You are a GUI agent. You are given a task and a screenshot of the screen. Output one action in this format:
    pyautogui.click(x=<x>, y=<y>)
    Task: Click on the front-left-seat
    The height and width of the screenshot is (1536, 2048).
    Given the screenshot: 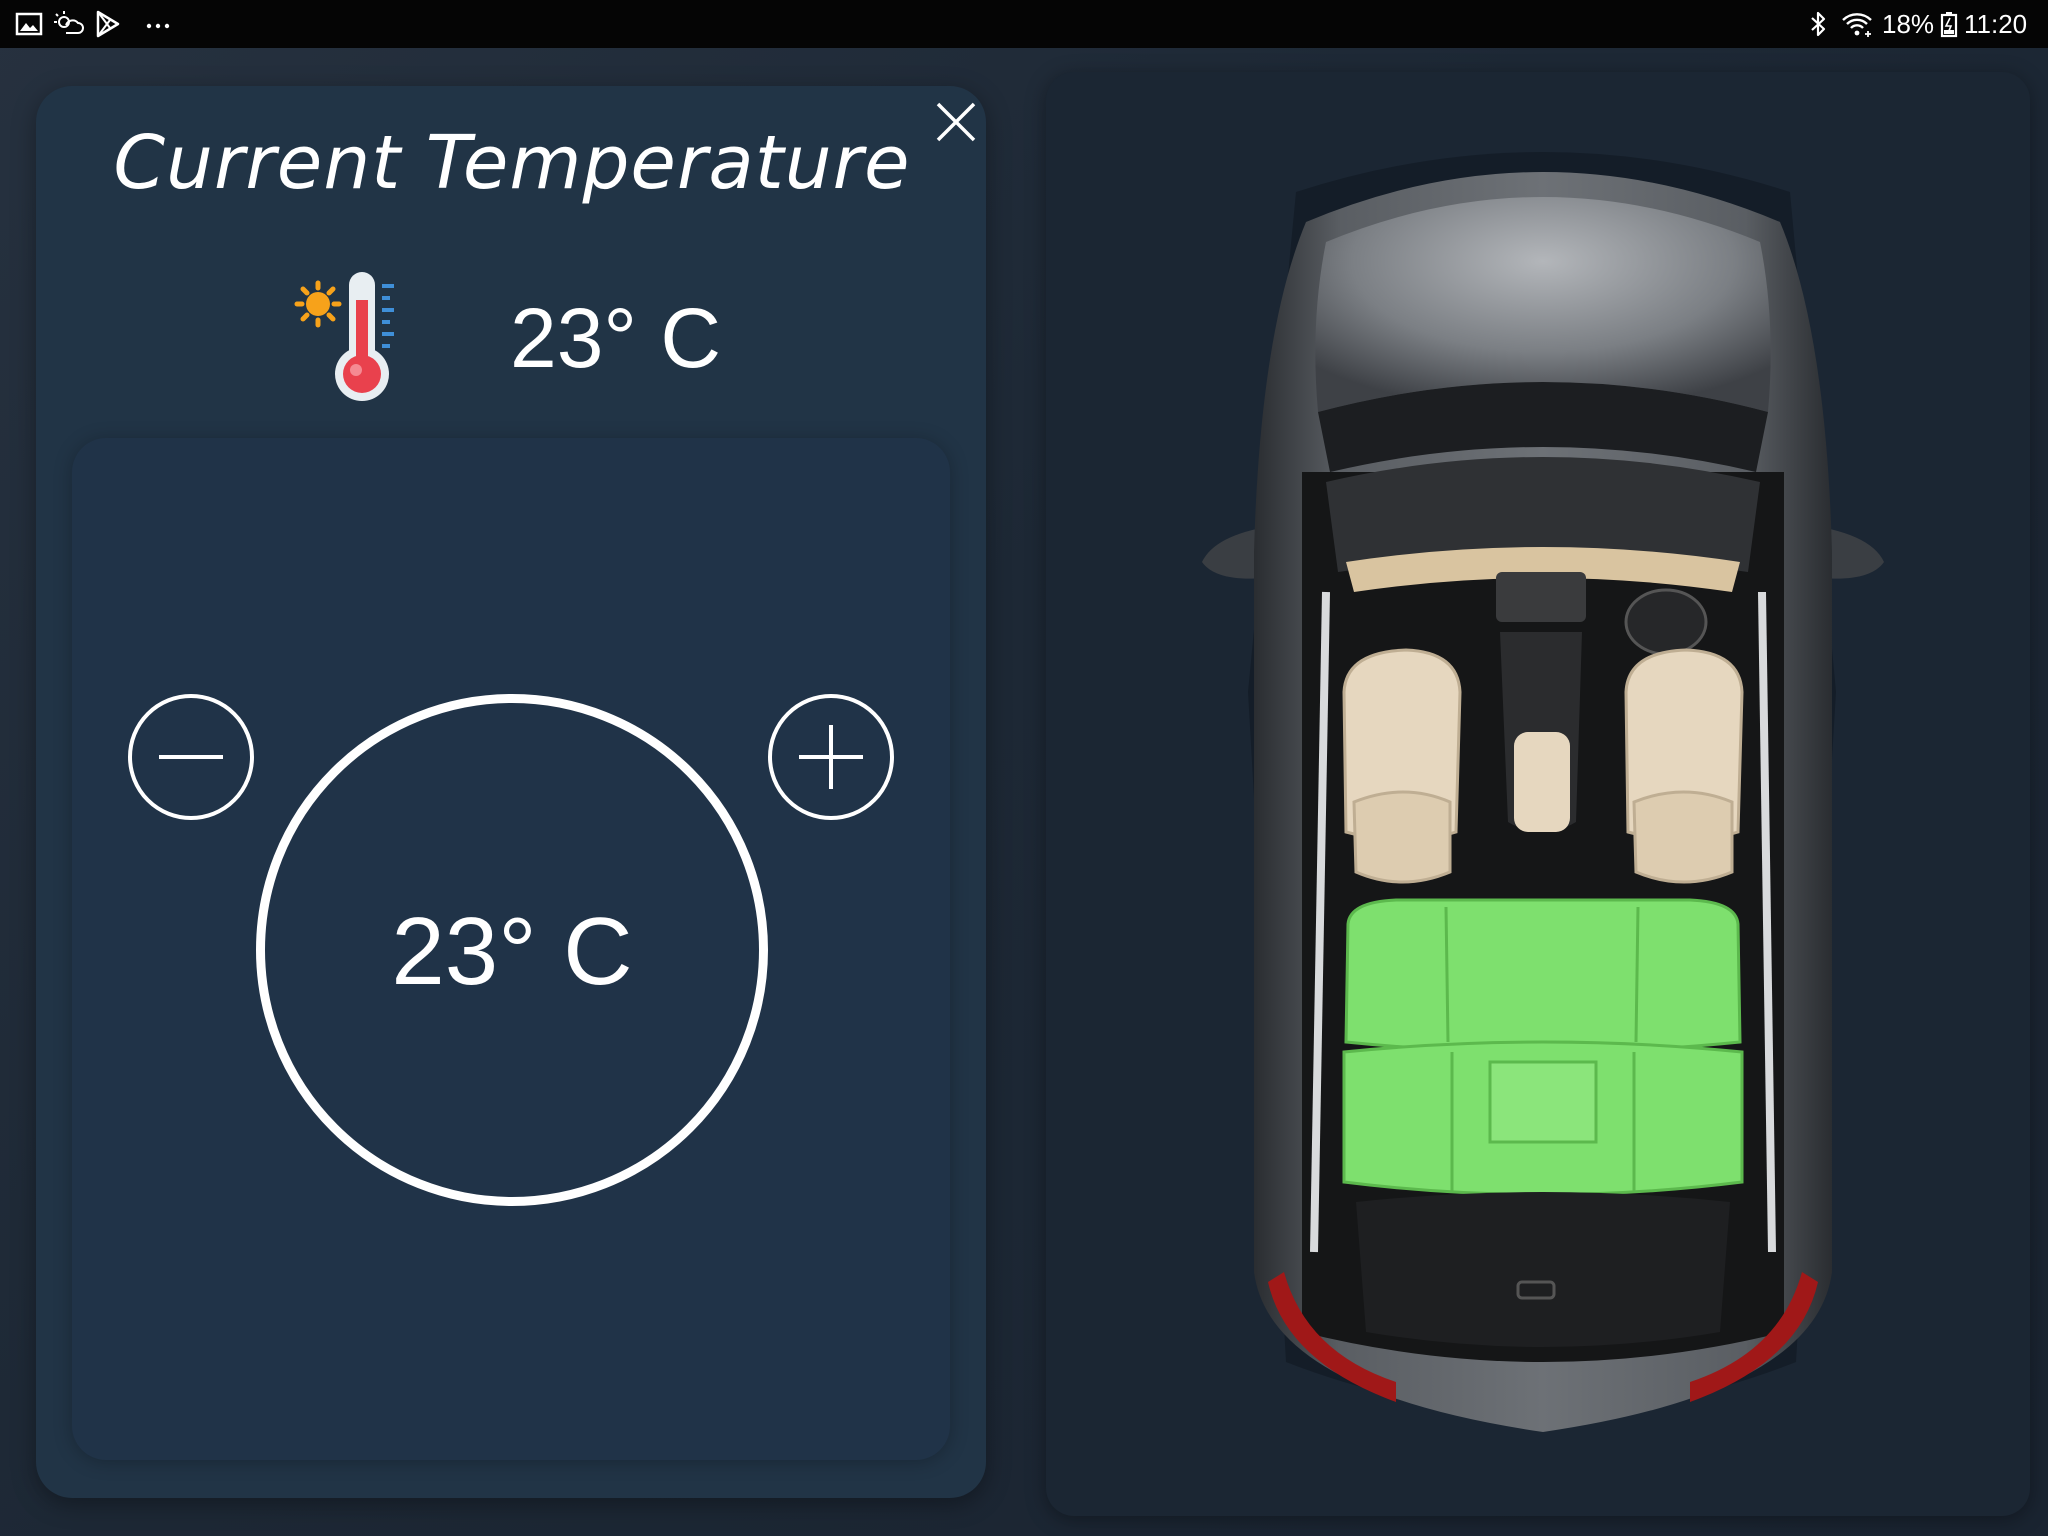 What is the action you would take?
    pyautogui.click(x=1402, y=766)
    